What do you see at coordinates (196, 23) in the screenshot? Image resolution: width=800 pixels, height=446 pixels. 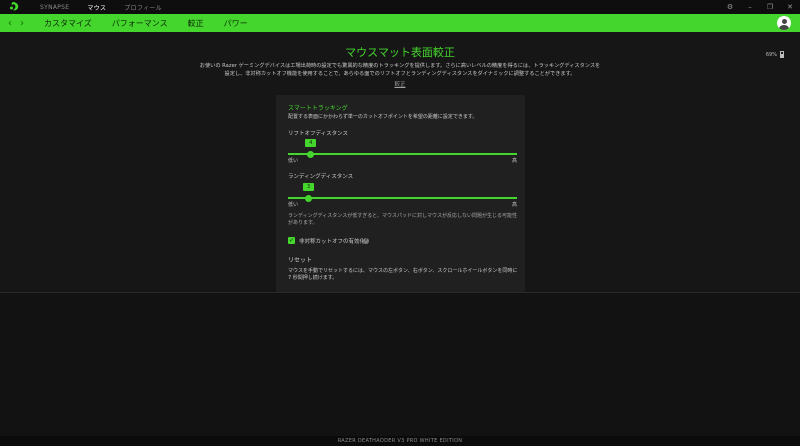 I see `tab-calibration: 較正` at bounding box center [196, 23].